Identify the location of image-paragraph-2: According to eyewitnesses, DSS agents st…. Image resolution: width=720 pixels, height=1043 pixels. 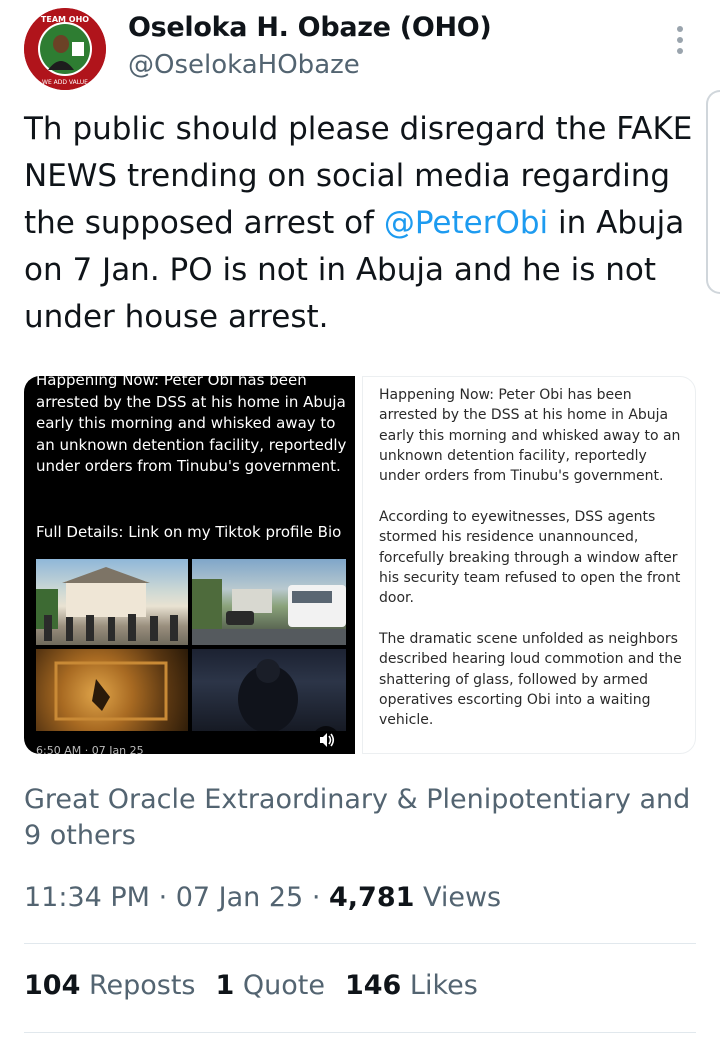
(530, 558).